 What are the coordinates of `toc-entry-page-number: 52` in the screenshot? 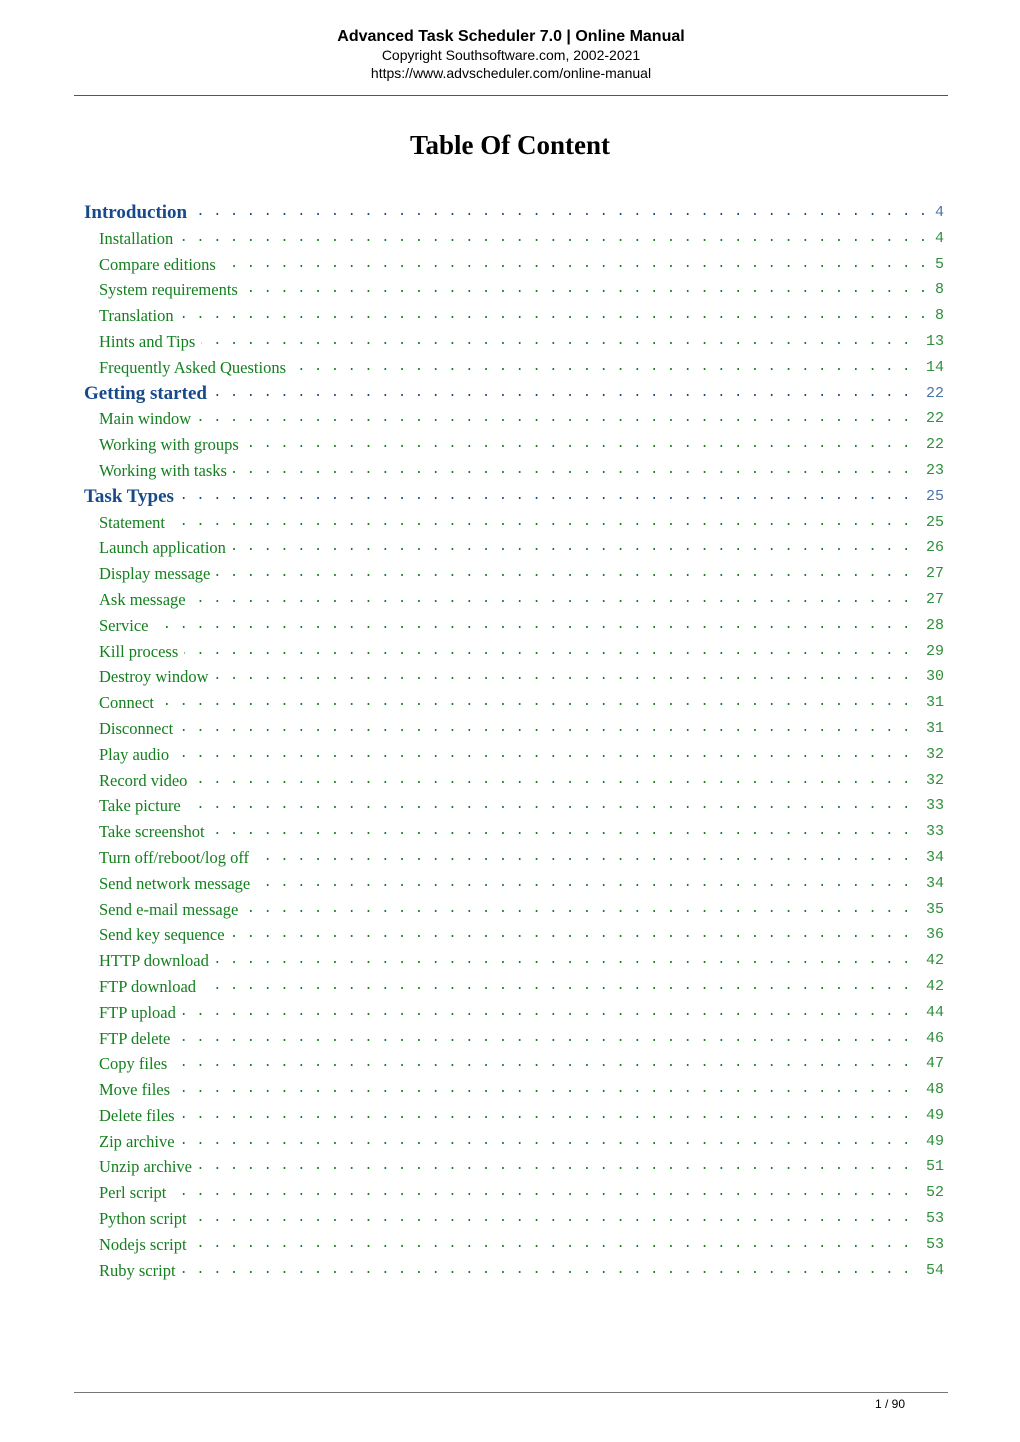 It's located at (931, 1193).